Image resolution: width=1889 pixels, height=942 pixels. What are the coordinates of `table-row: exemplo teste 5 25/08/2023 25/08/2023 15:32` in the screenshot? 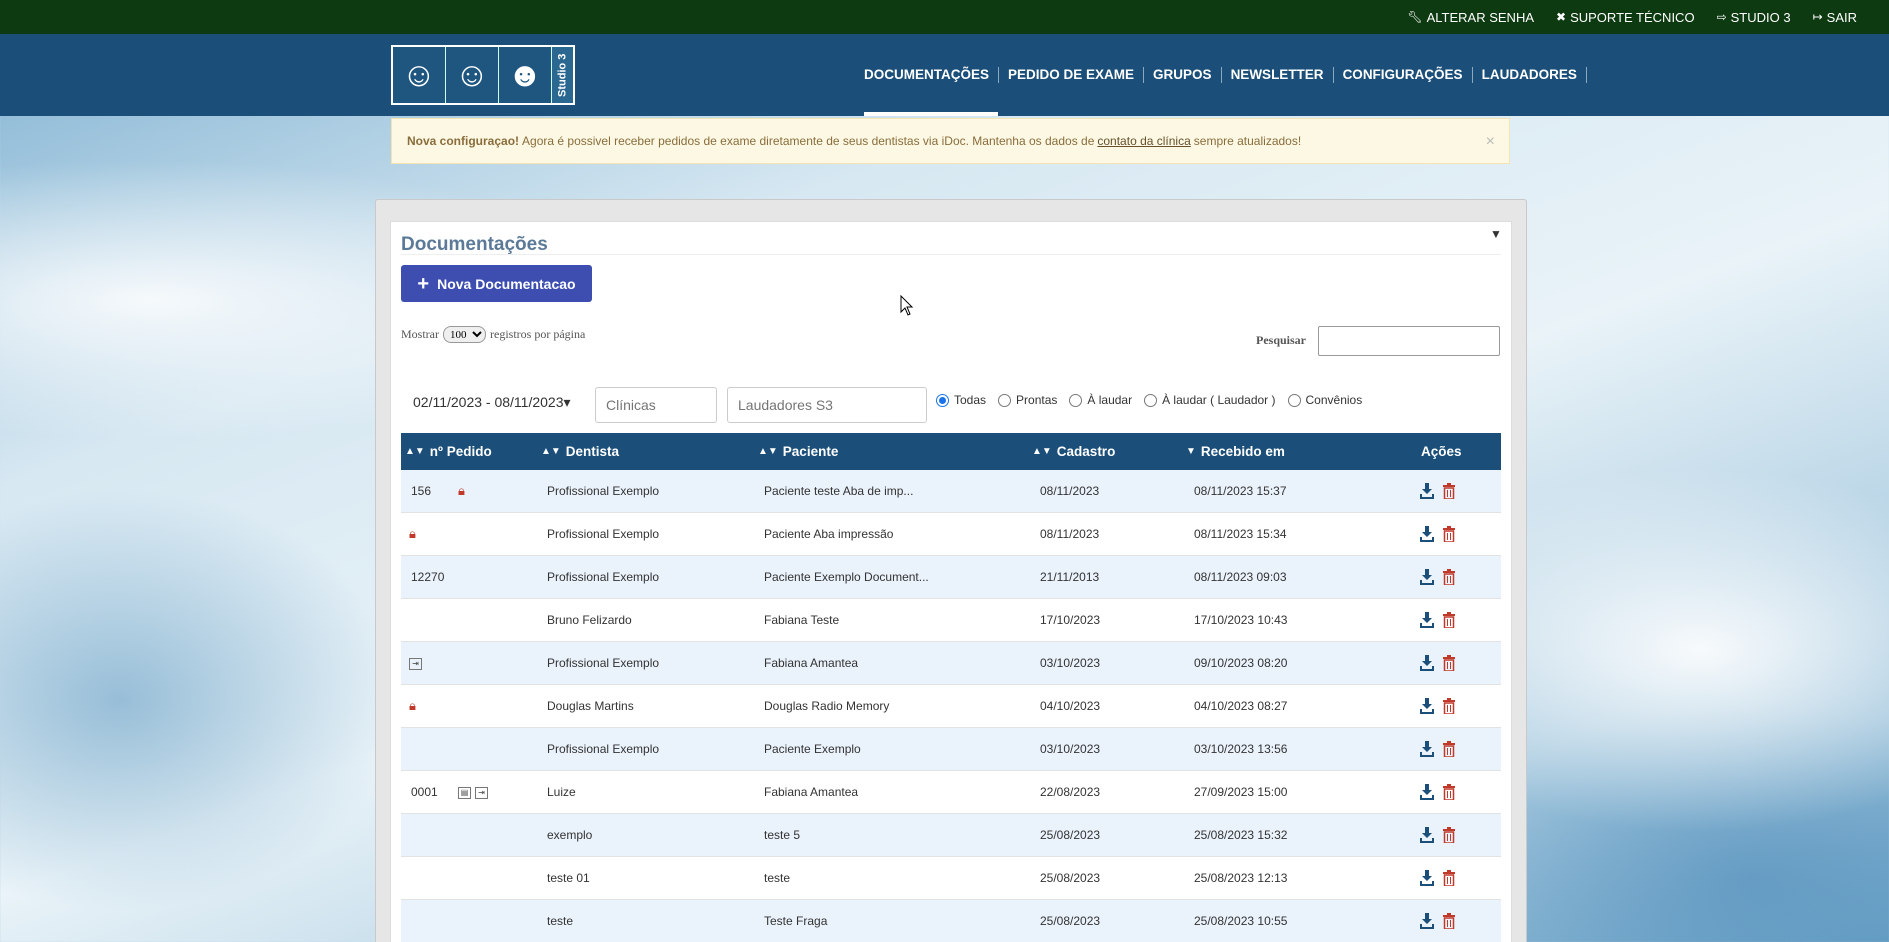 It's located at (951, 835).